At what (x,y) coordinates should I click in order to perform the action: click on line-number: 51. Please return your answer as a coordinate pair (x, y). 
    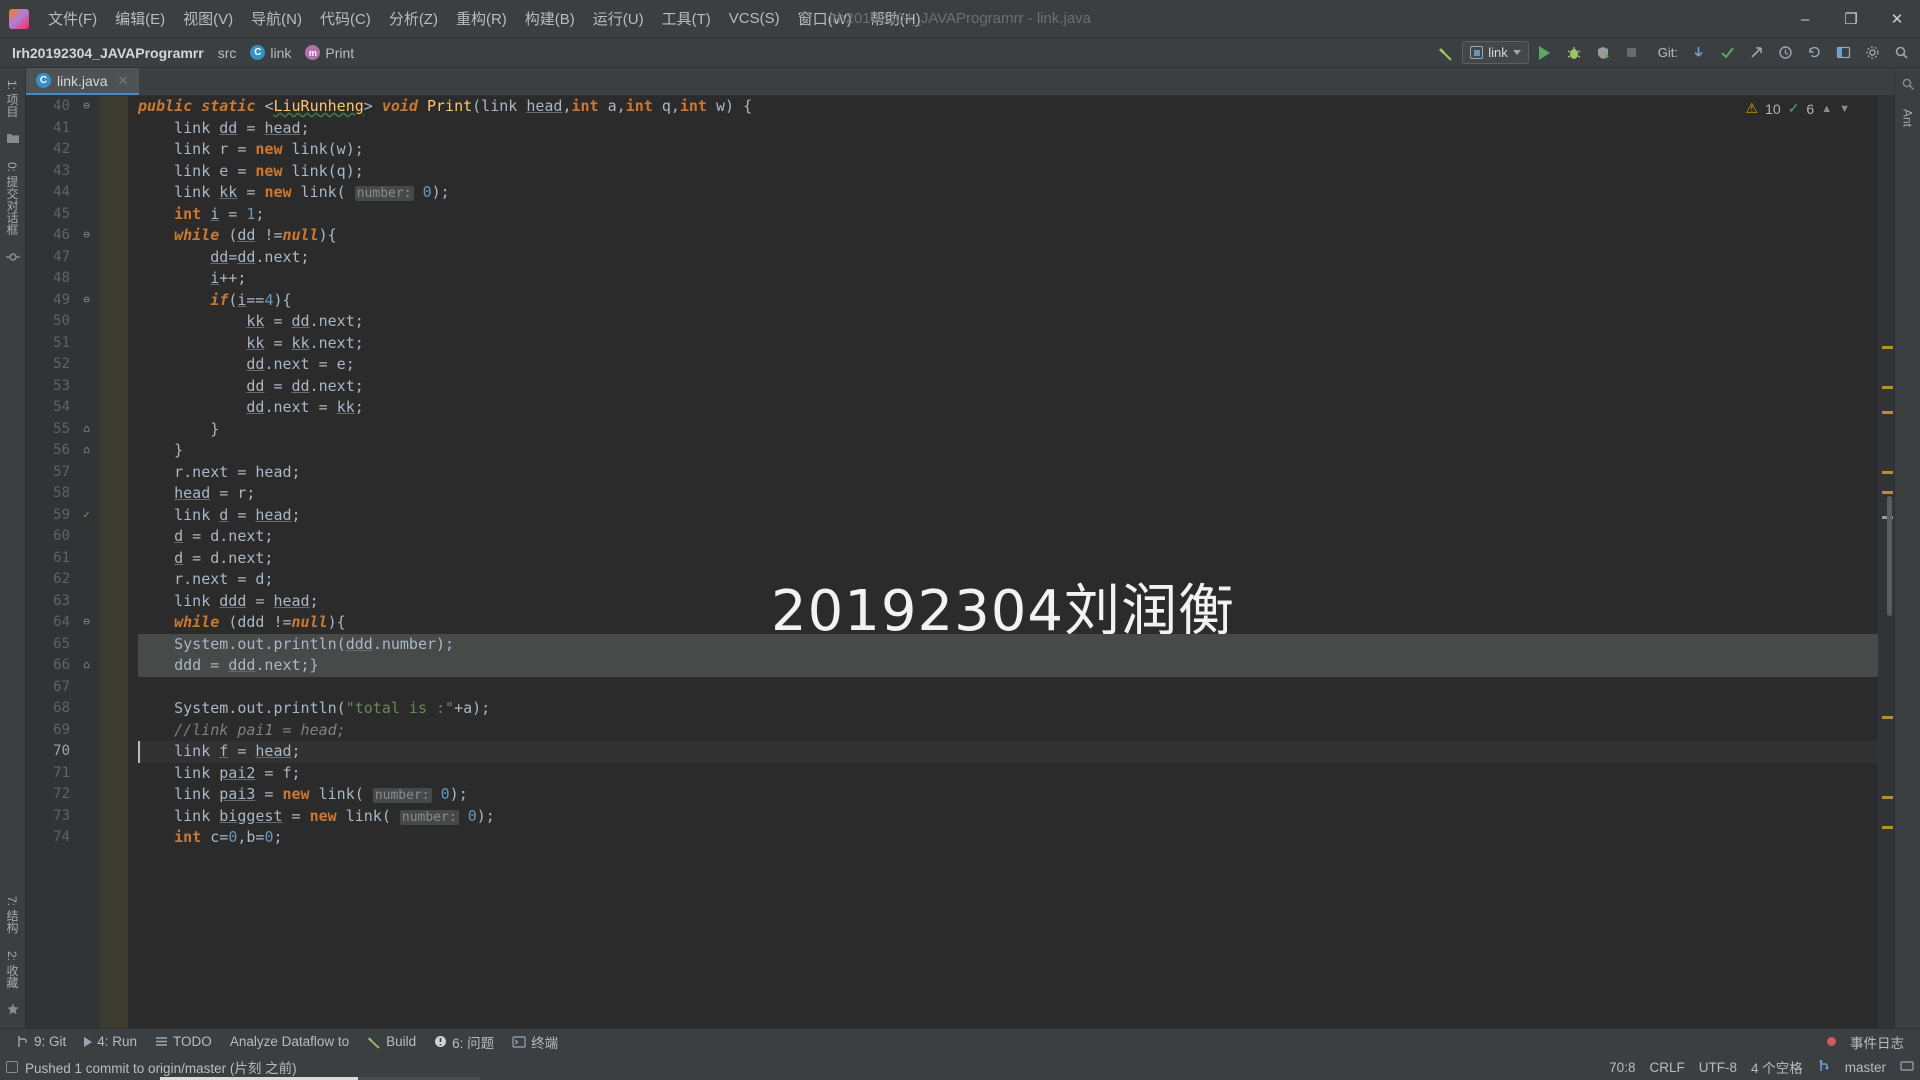
    Looking at the image, I should click on (63, 344).